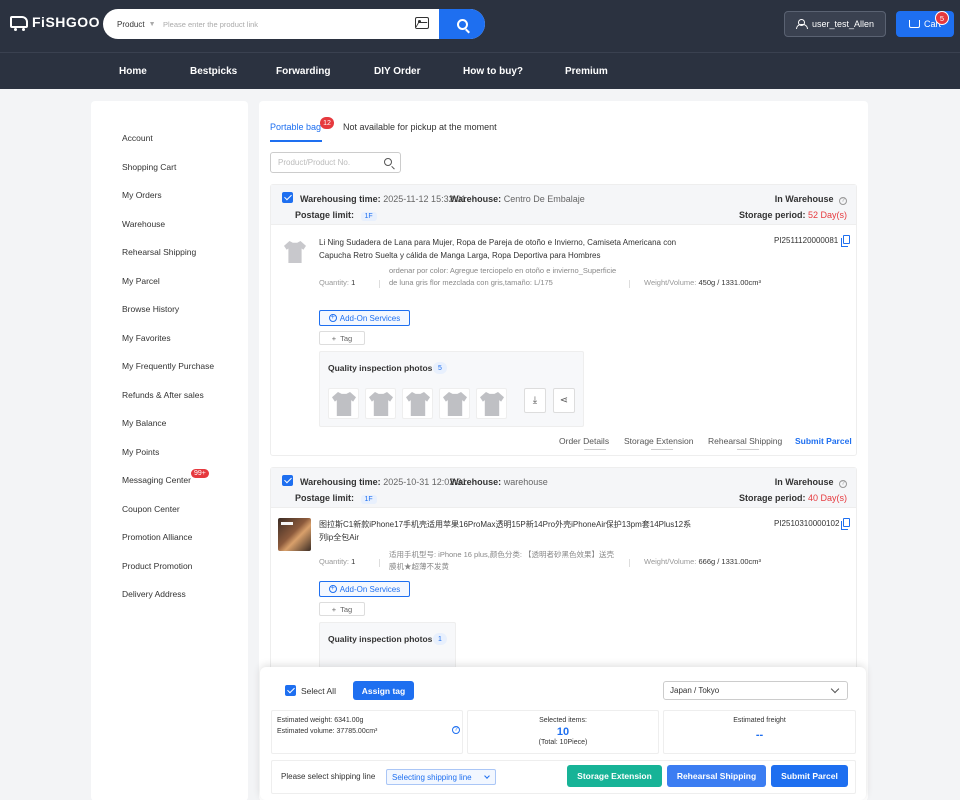  I want to click on top-header: FiSHGOO Product ▼ user_test_Allen Cart 5, so click(480, 26).